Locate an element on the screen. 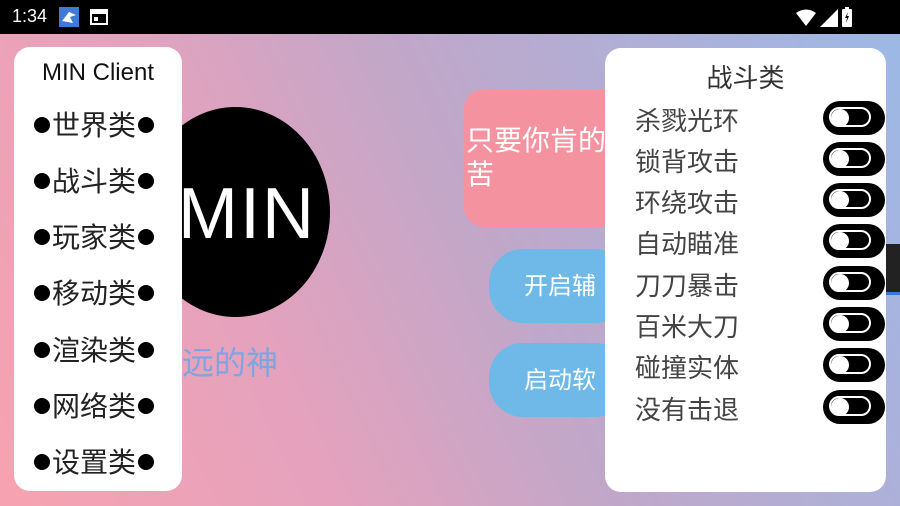 This screenshot has width=900, height=506. sidebar-item-label: 设置类 is located at coordinates (94, 462).